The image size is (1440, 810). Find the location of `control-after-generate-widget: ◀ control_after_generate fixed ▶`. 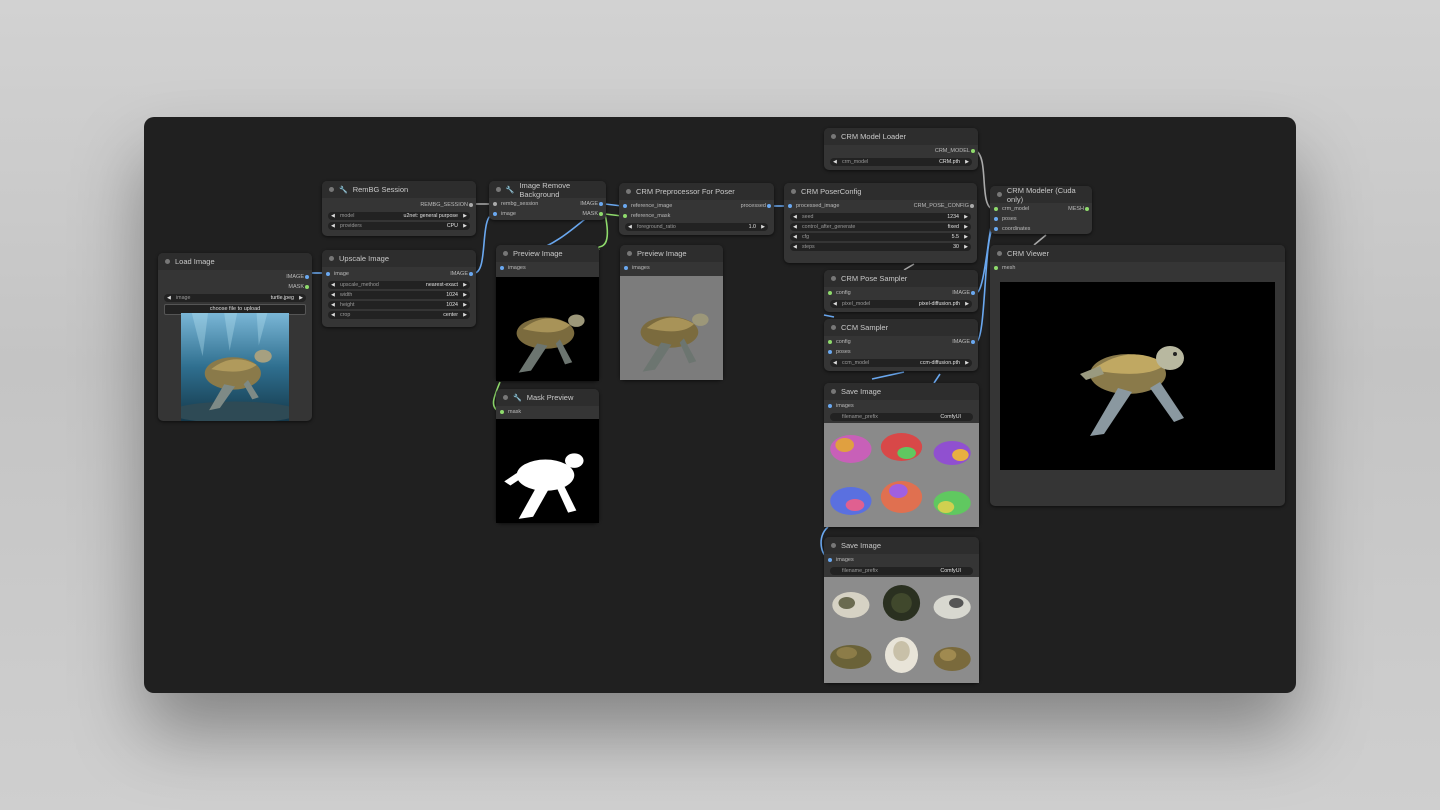

control-after-generate-widget: ◀ control_after_generate fixed ▶ is located at coordinates (880, 227).